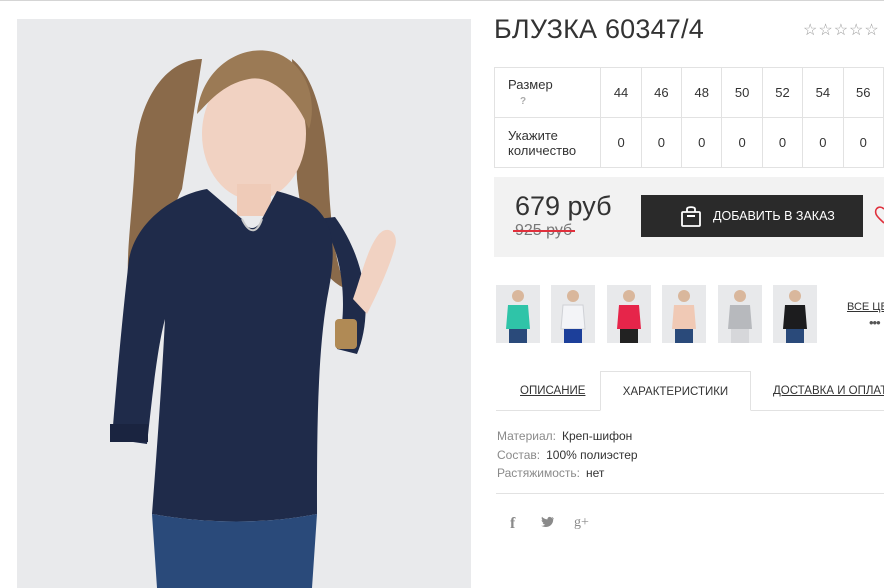 Image resolution: width=884 pixels, height=588 pixels. Describe the element at coordinates (553, 391) in the screenshot. I see `tab-description-label: ОПИСАНИЕ` at that location.